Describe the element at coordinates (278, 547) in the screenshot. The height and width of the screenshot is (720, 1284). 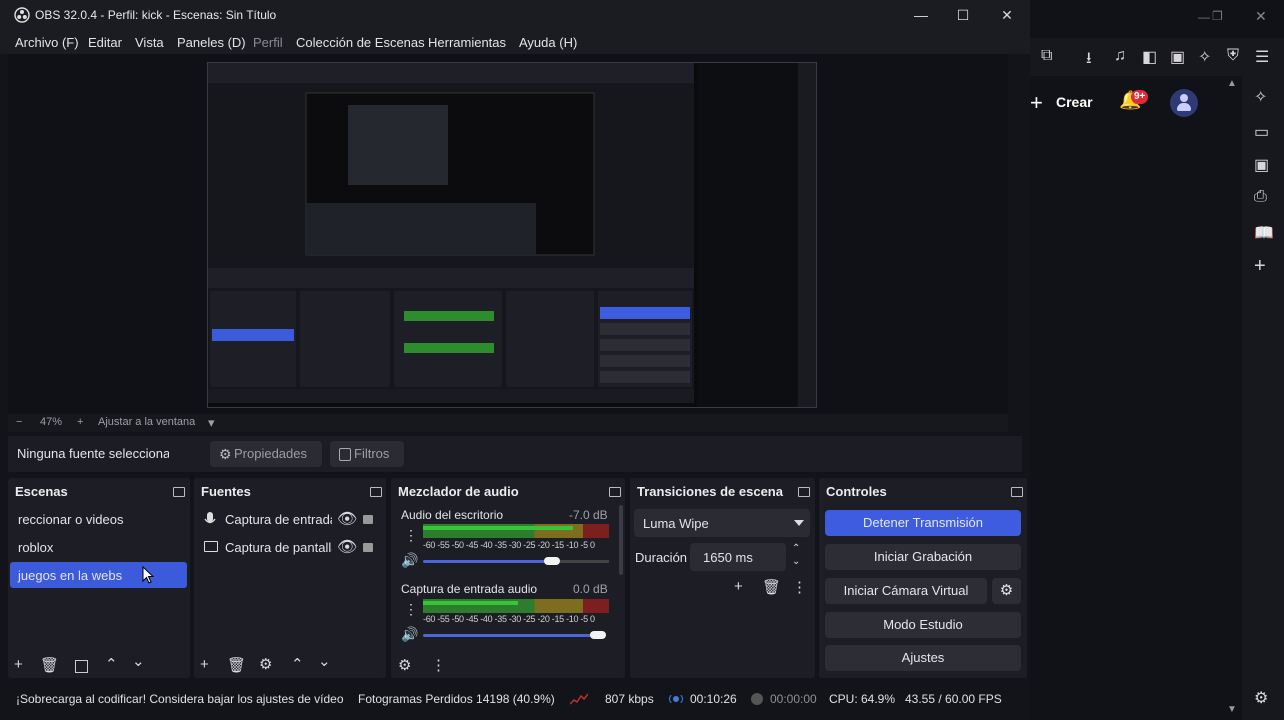
I see `source-item: Captura de pantalla` at that location.